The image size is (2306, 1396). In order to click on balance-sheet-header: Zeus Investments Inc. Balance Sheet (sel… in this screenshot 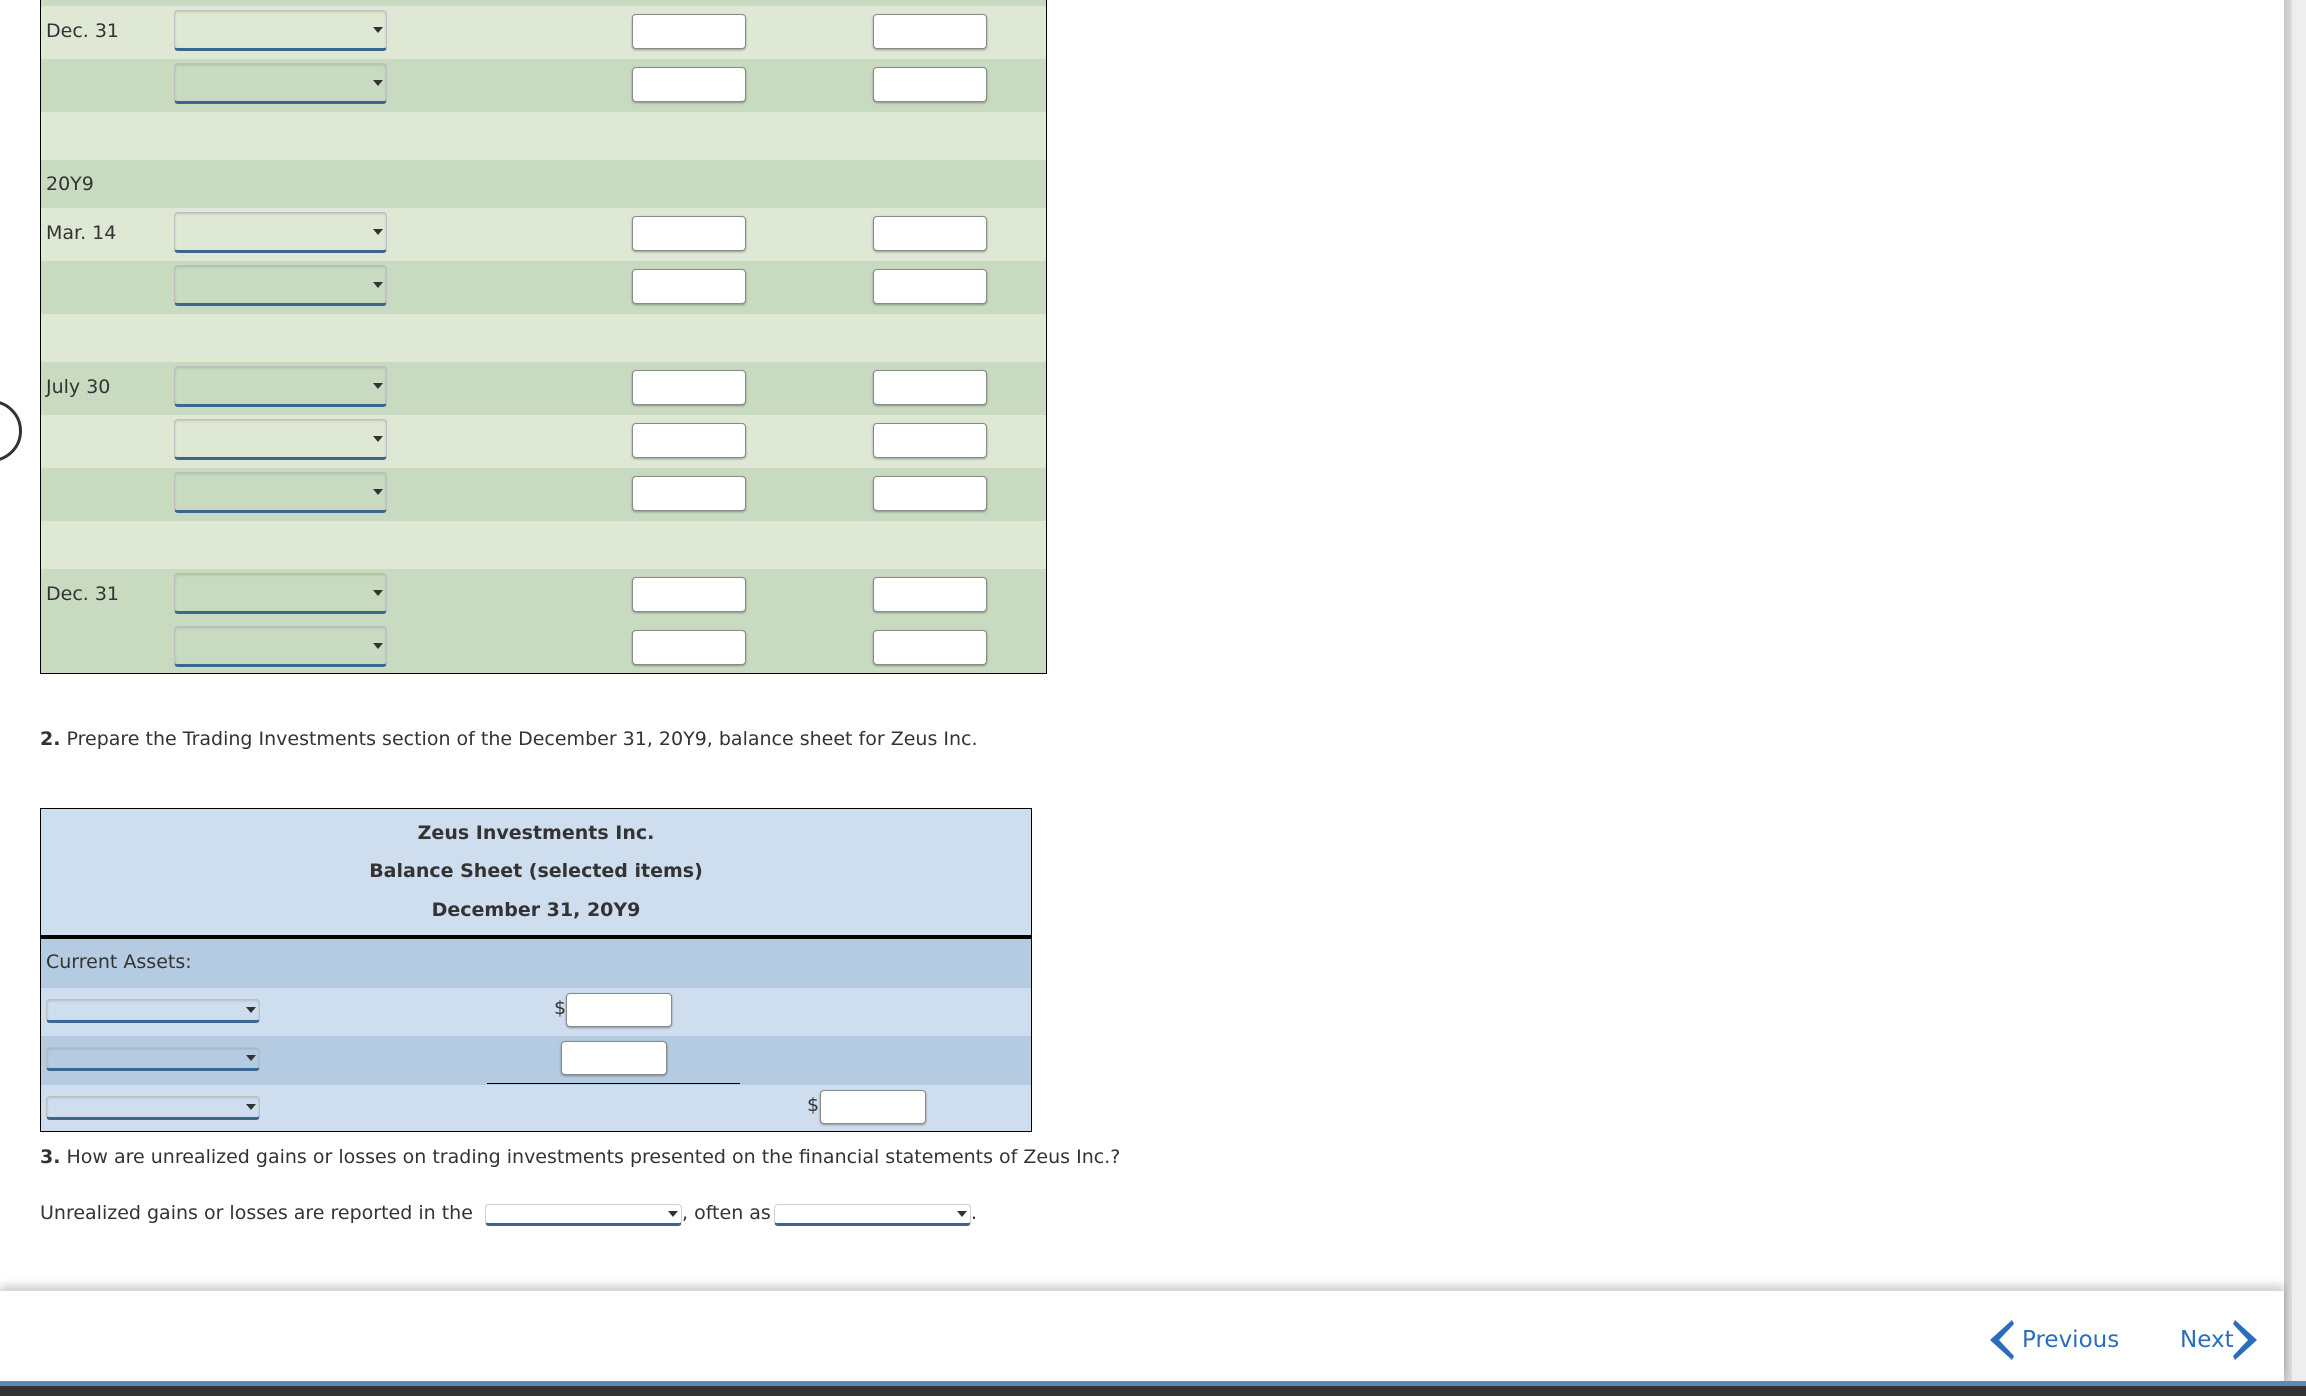, I will do `click(536, 874)`.